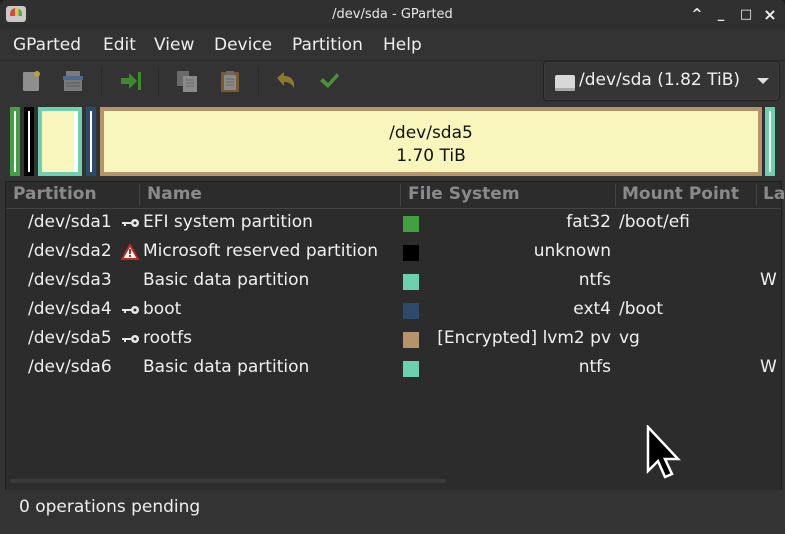  I want to click on cell-partition: /dev/sda3, so click(70, 280).